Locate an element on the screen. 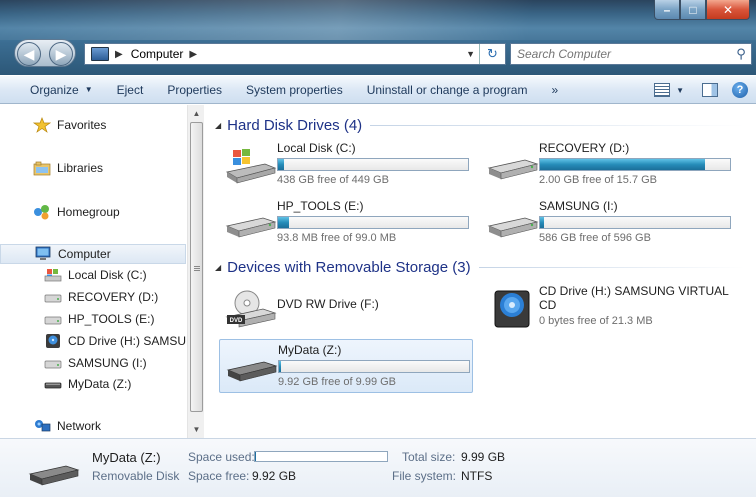 The width and height of the screenshot is (756, 497). sidebar-item-drive-z: MyData (Z:) is located at coordinates (65, 384).